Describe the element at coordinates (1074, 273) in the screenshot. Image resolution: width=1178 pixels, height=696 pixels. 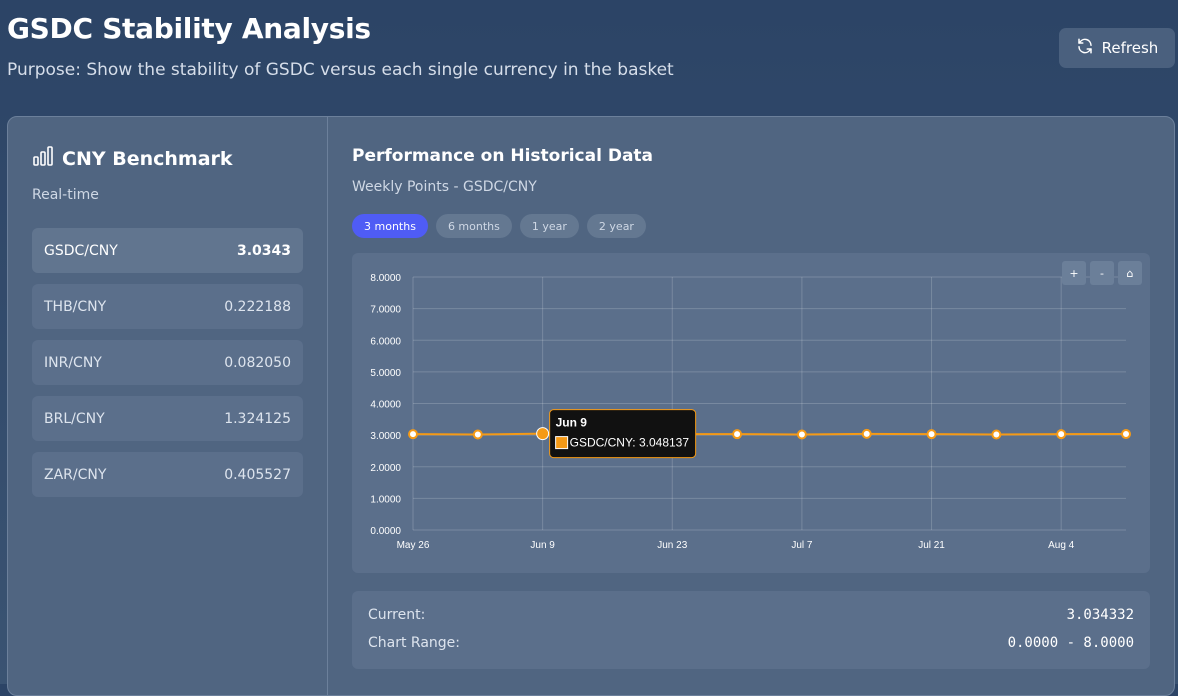
I see `zoom-in-button: +` at that location.